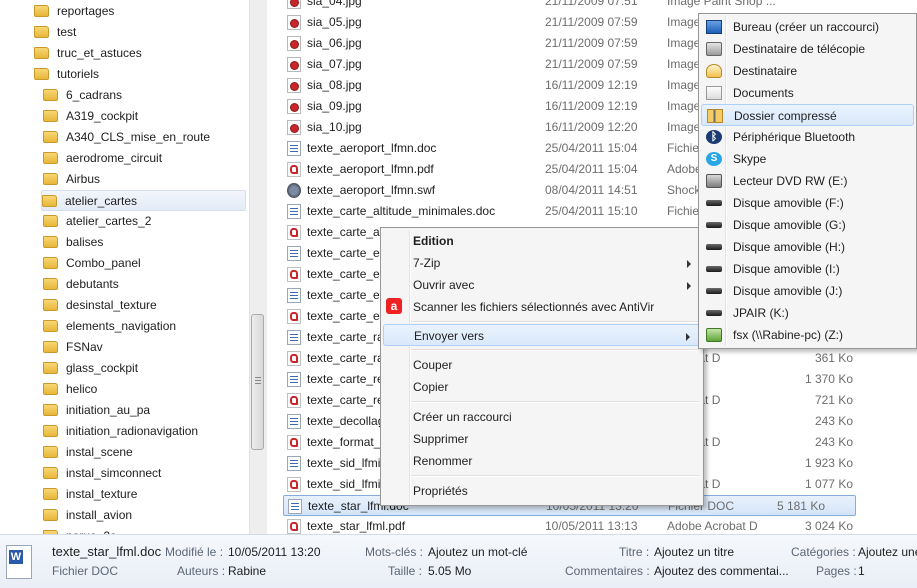  What do you see at coordinates (807, 203) in the screenshot?
I see `send-to-item: Disque amovible (F:)` at bounding box center [807, 203].